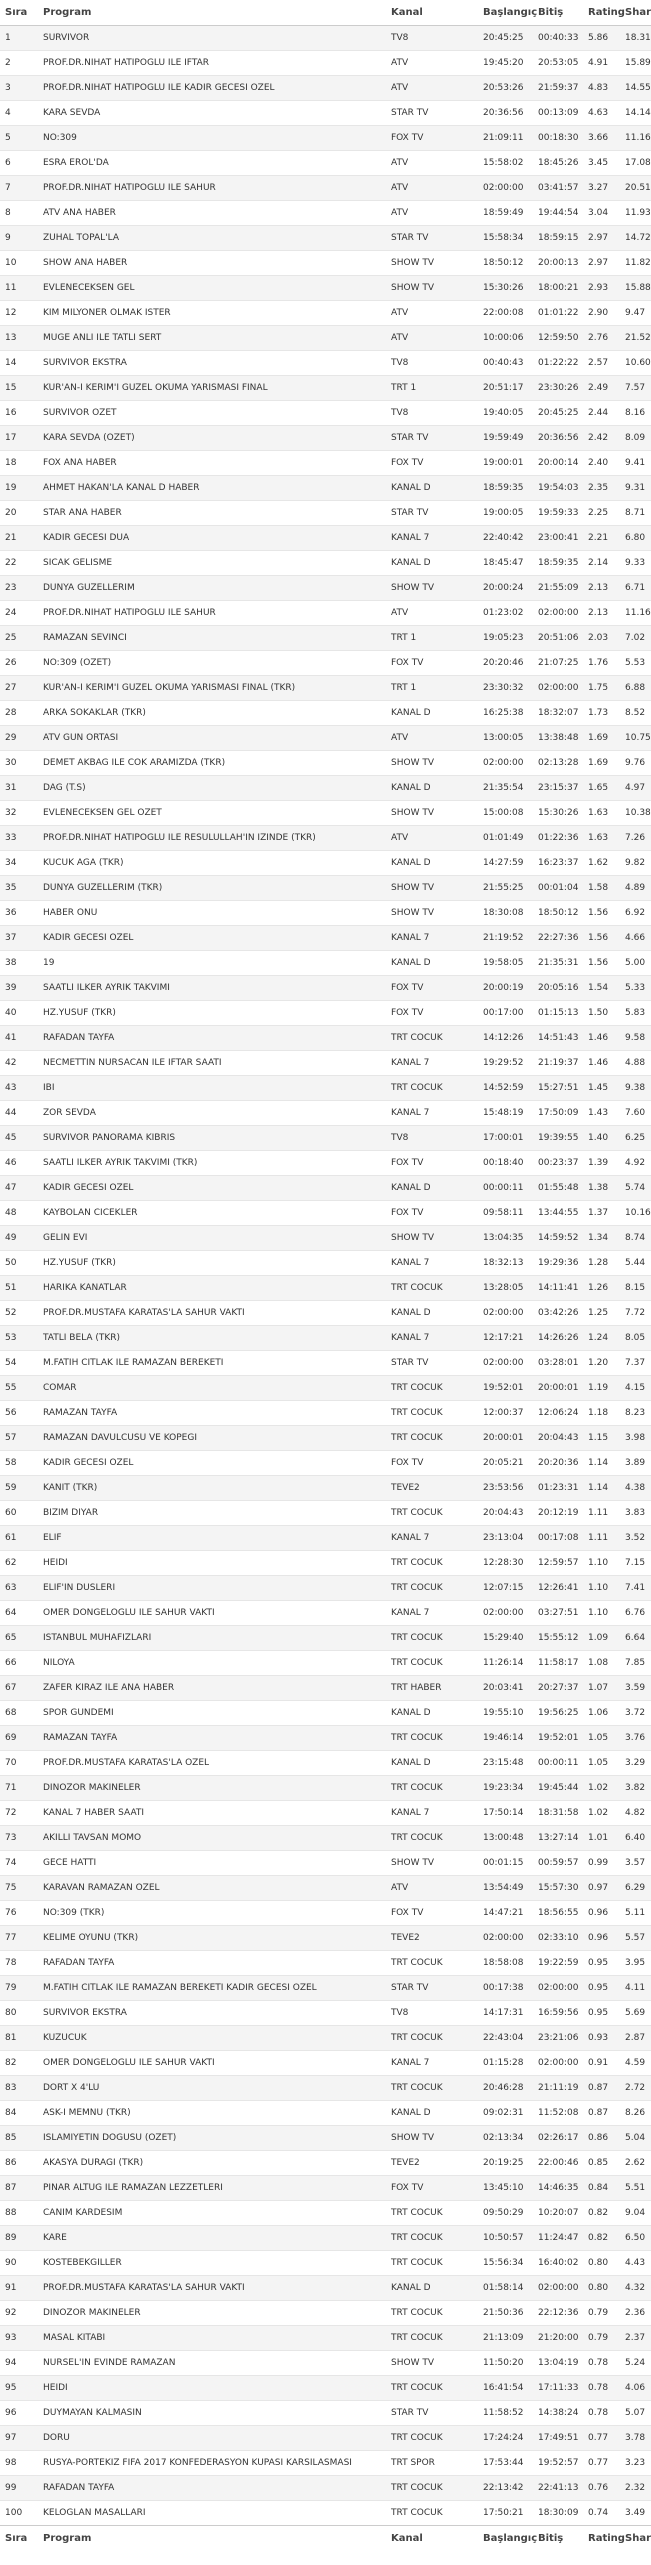 The height and width of the screenshot is (2565, 651). I want to click on cell-bitis: 17:50:09, so click(558, 1113).